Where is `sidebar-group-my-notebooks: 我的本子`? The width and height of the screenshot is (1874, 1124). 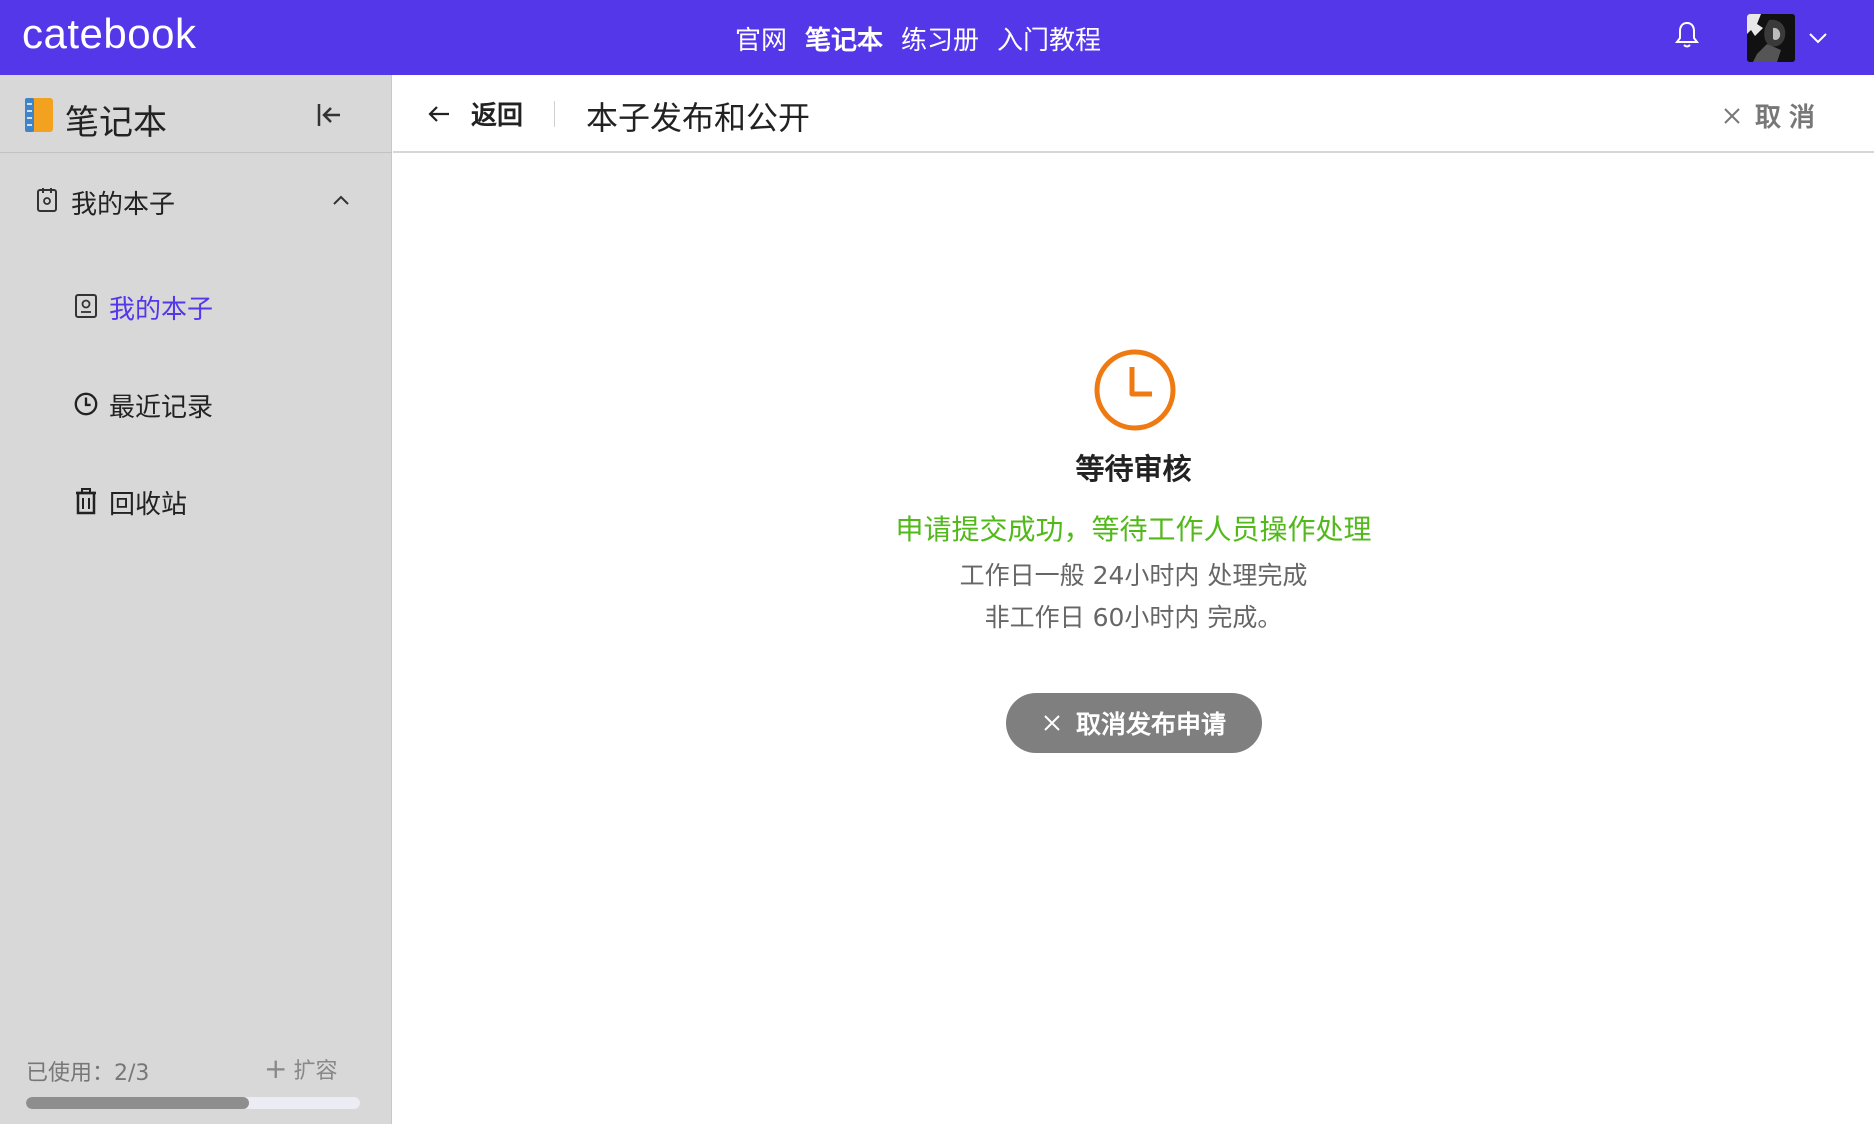 sidebar-group-my-notebooks: 我的本子 is located at coordinates (196, 200).